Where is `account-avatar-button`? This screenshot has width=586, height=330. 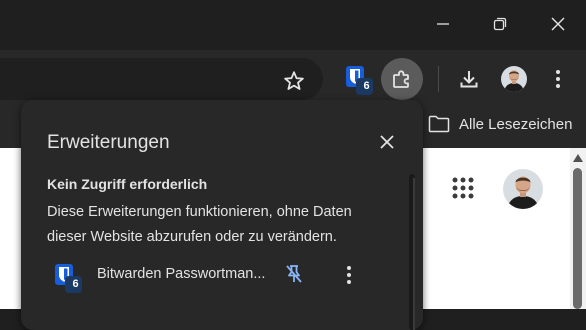 account-avatar-button is located at coordinates (523, 189).